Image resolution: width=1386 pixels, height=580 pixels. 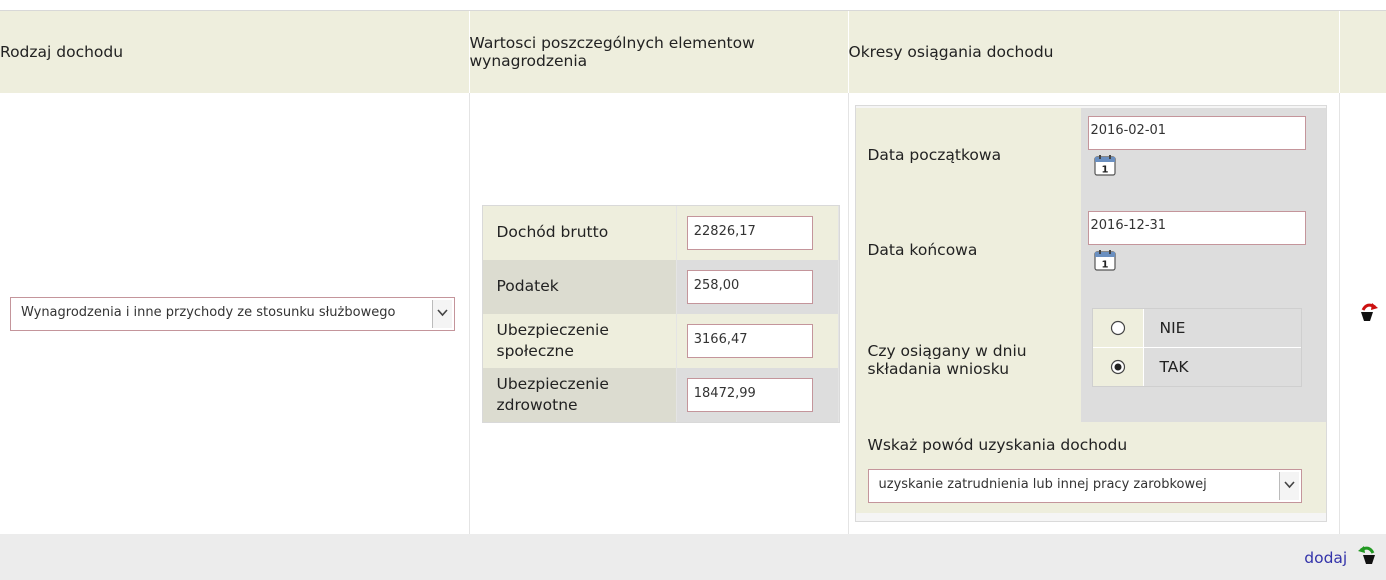 What do you see at coordinates (1325, 558) in the screenshot?
I see `add-link: dodaj` at bounding box center [1325, 558].